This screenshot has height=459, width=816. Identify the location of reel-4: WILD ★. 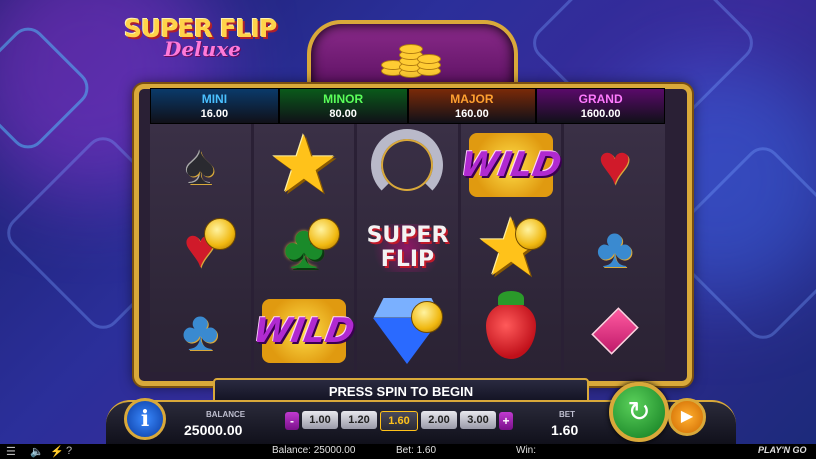
(511, 248).